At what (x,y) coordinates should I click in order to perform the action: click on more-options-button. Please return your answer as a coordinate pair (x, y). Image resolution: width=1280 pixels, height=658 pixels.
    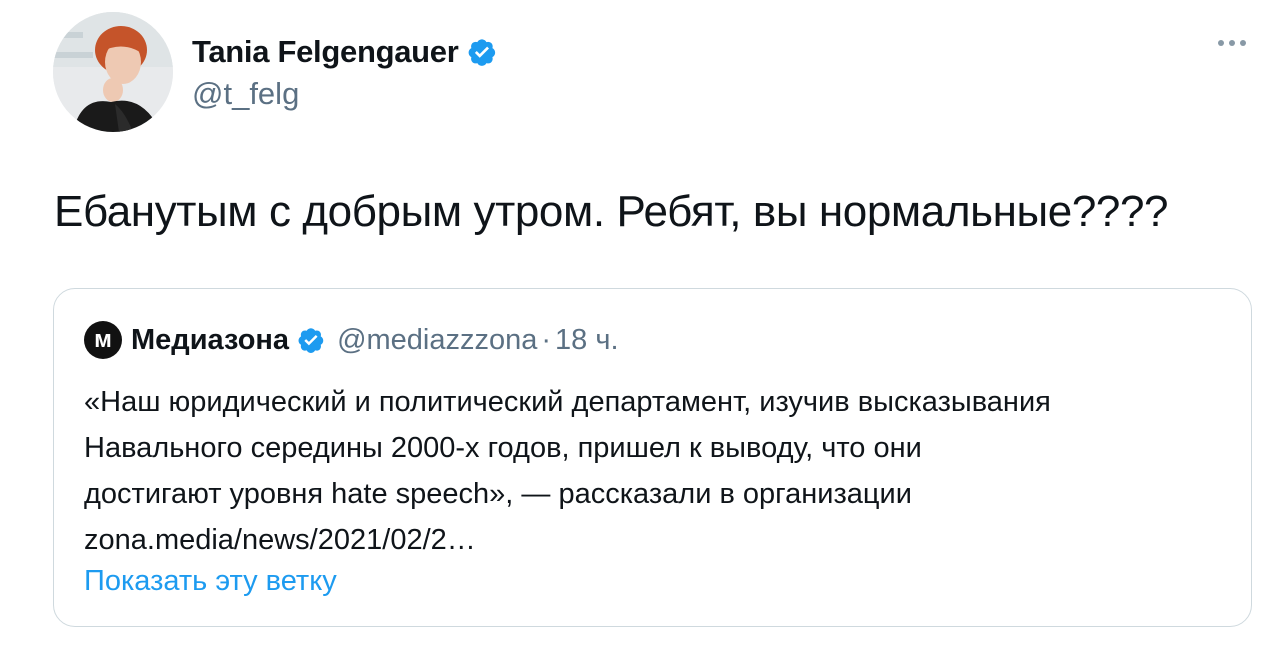
    Looking at the image, I should click on (1232, 43).